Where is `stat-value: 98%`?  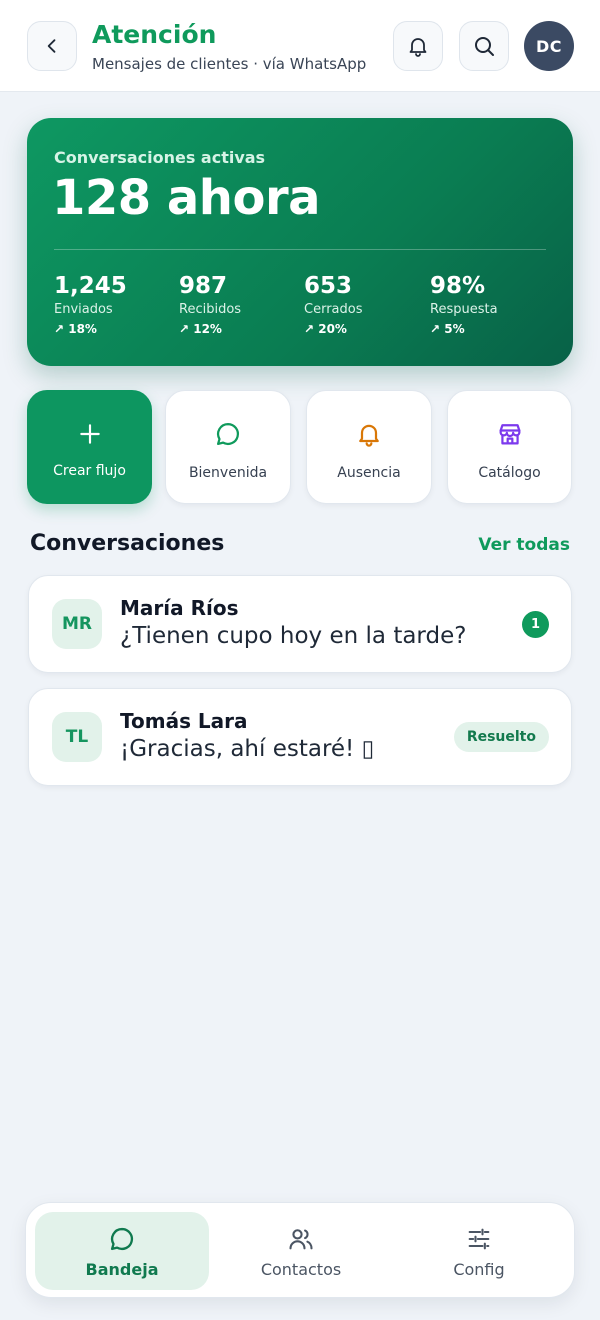 stat-value: 98% is located at coordinates (458, 286).